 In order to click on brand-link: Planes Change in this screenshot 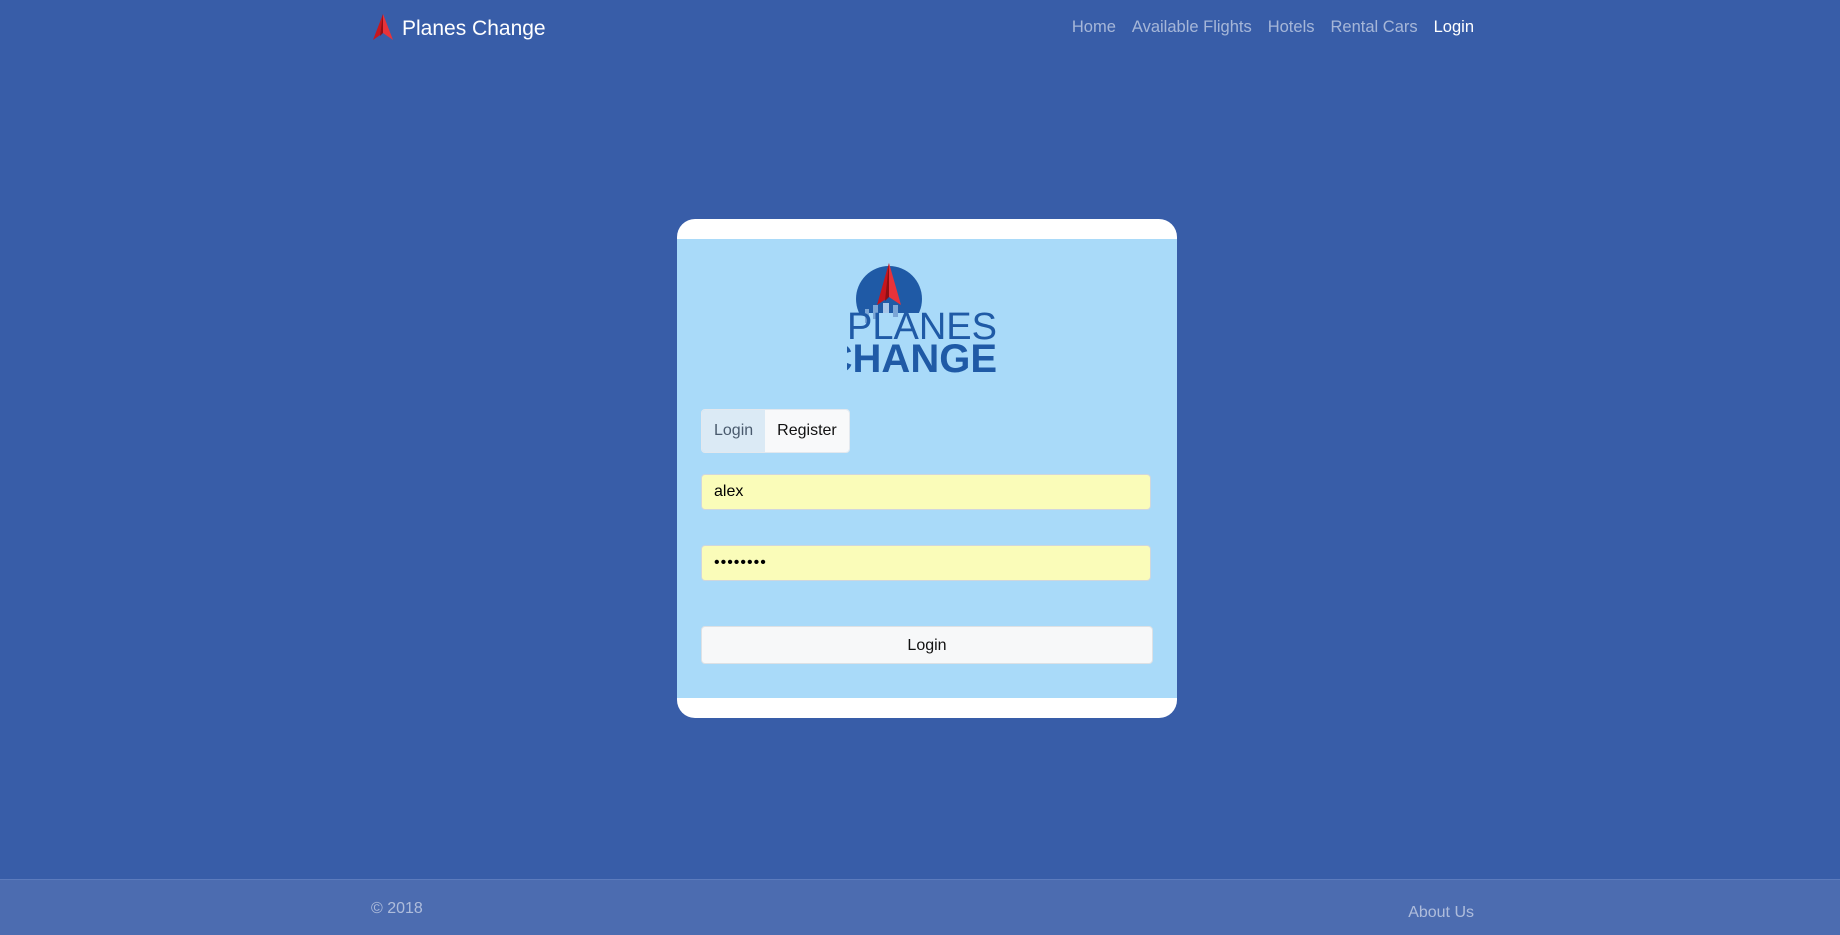, I will do `click(459, 29)`.